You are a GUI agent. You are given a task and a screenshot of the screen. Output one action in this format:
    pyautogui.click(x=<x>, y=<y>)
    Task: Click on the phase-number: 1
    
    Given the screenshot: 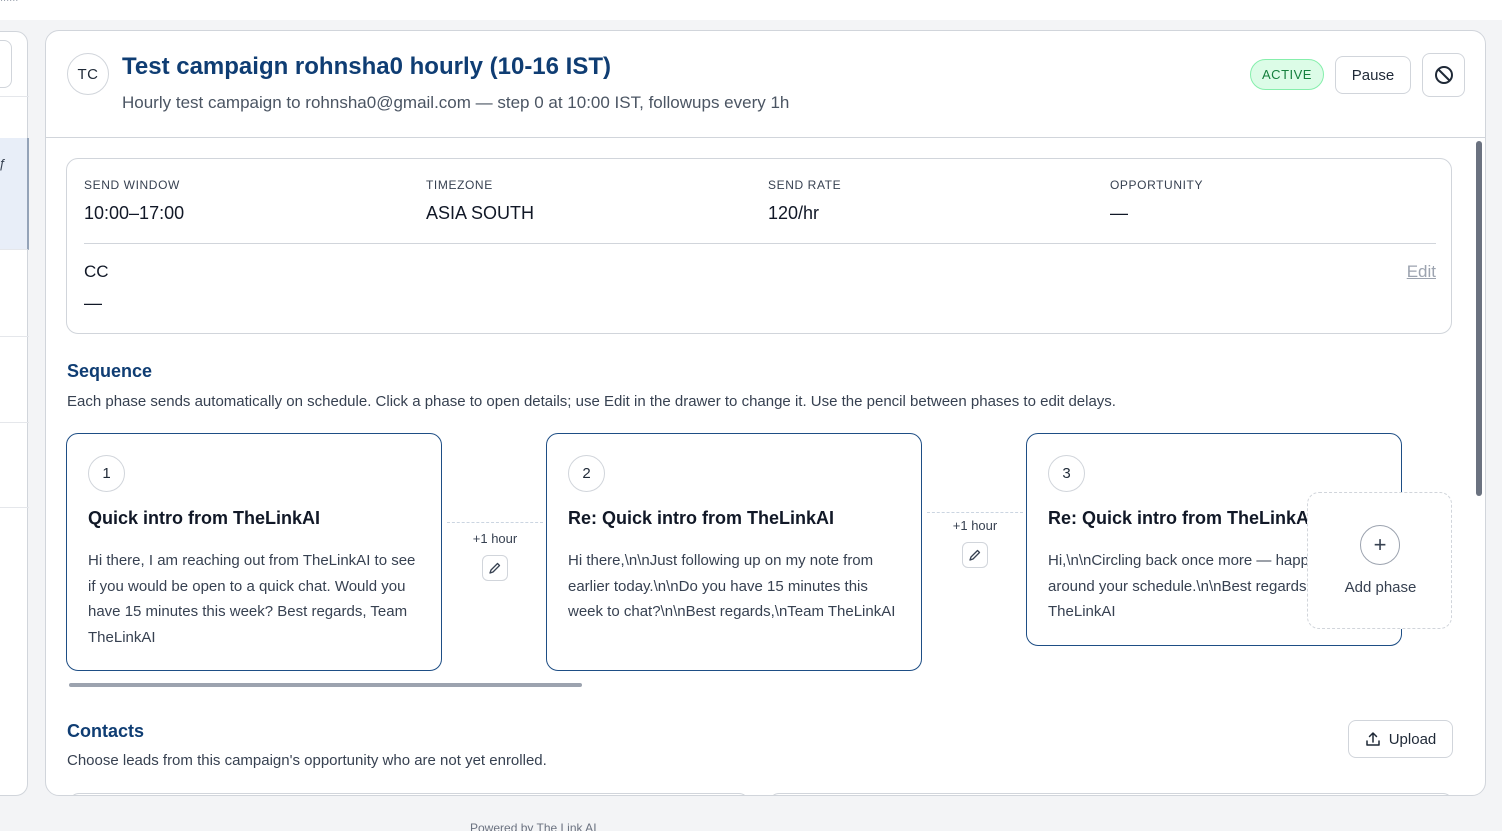 What is the action you would take?
    pyautogui.click(x=106, y=473)
    